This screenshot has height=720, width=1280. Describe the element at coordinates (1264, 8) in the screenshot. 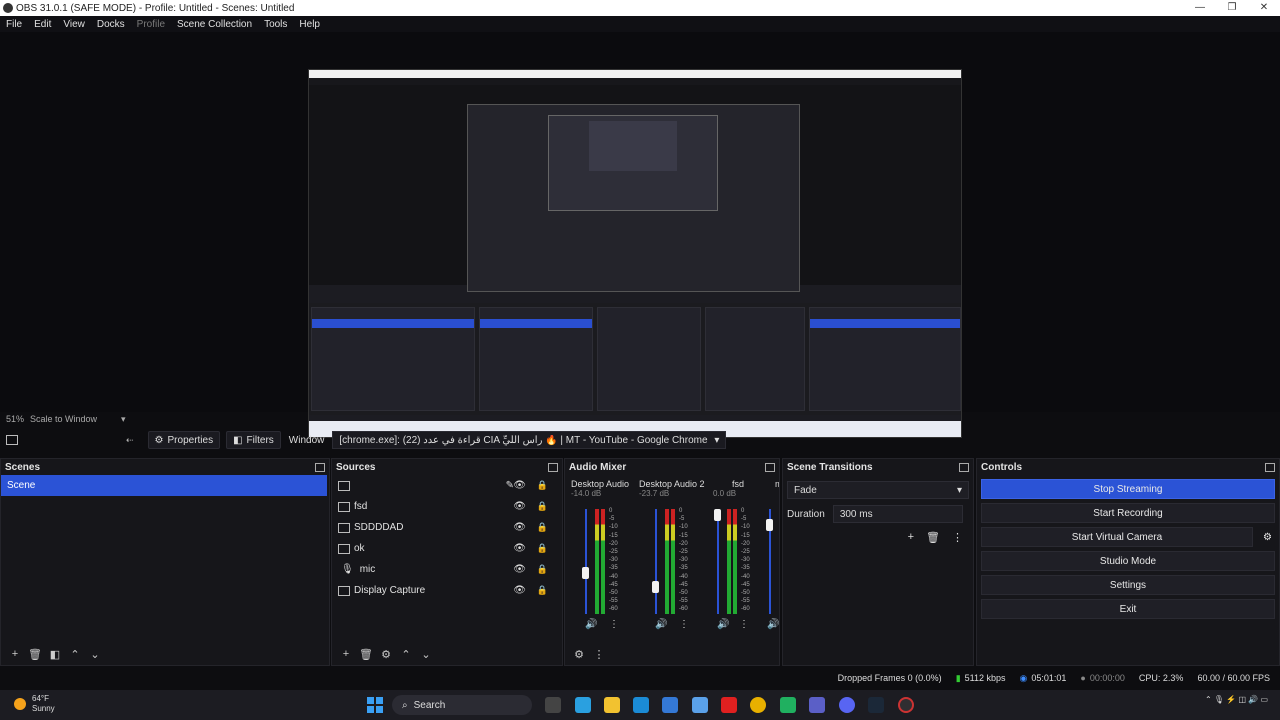

I see `close-button: ✕` at that location.